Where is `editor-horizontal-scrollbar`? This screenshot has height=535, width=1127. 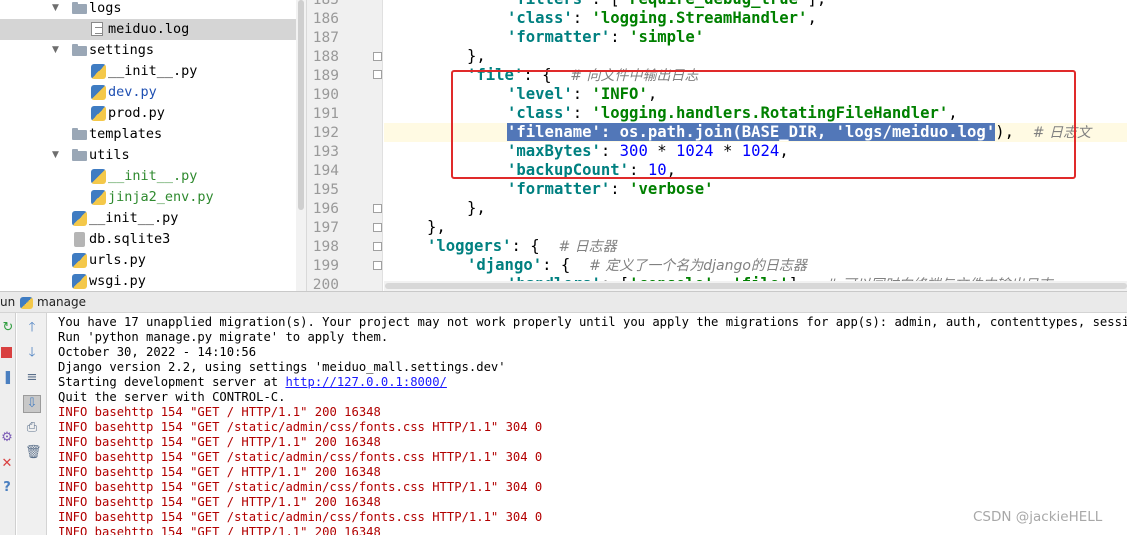
editor-horizontal-scrollbar is located at coordinates (755, 286).